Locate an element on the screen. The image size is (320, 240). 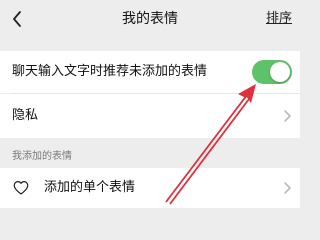
sort-button: 排序 is located at coordinates (279, 19).